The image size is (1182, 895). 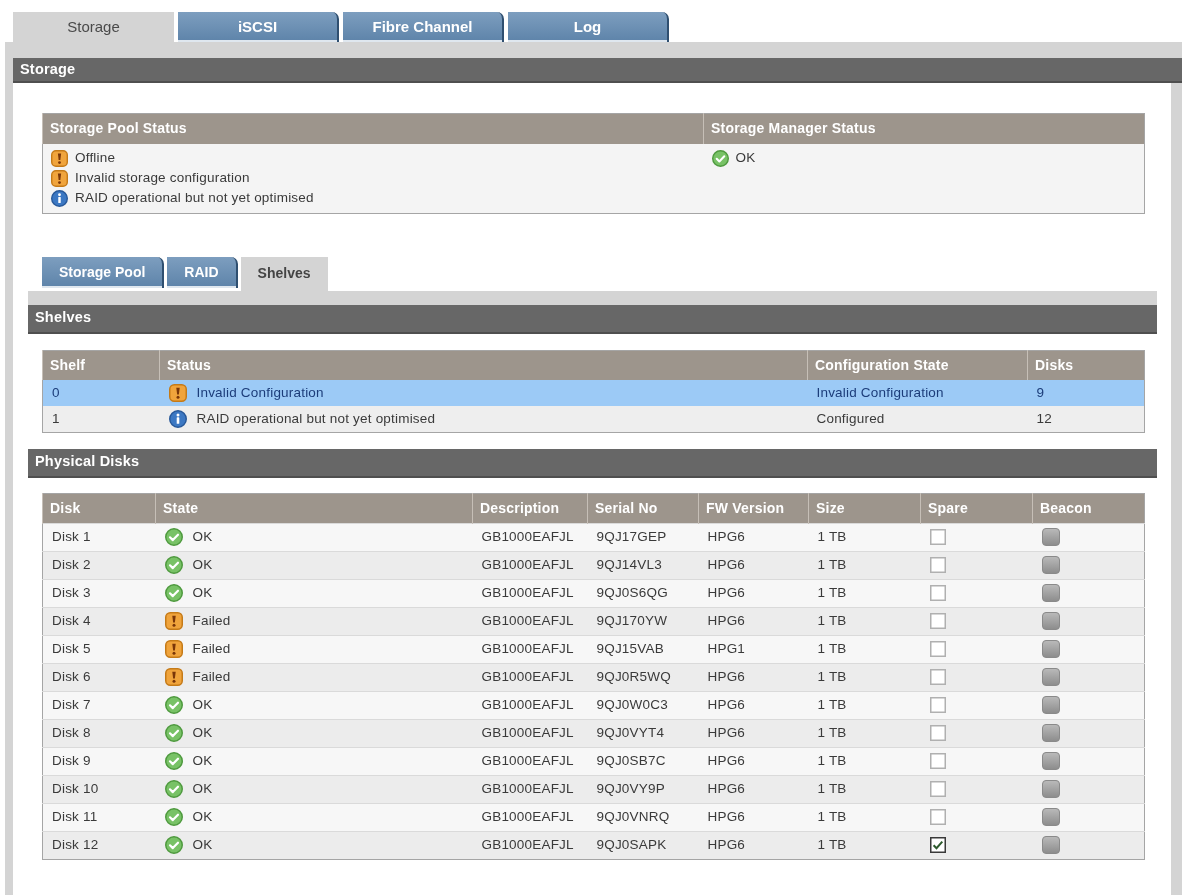 What do you see at coordinates (71, 648) in the screenshot?
I see `table-cell: Disk 5` at bounding box center [71, 648].